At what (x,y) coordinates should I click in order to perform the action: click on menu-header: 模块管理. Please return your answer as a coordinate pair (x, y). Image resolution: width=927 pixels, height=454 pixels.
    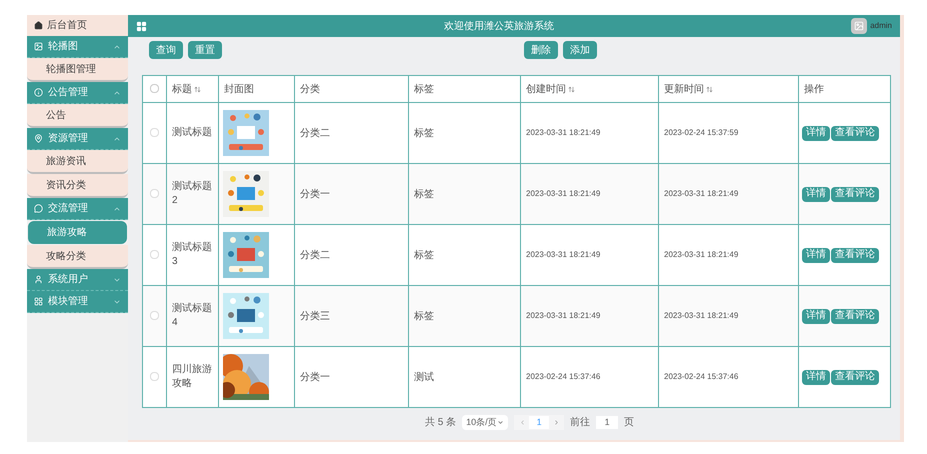
    Looking at the image, I should click on (77, 302).